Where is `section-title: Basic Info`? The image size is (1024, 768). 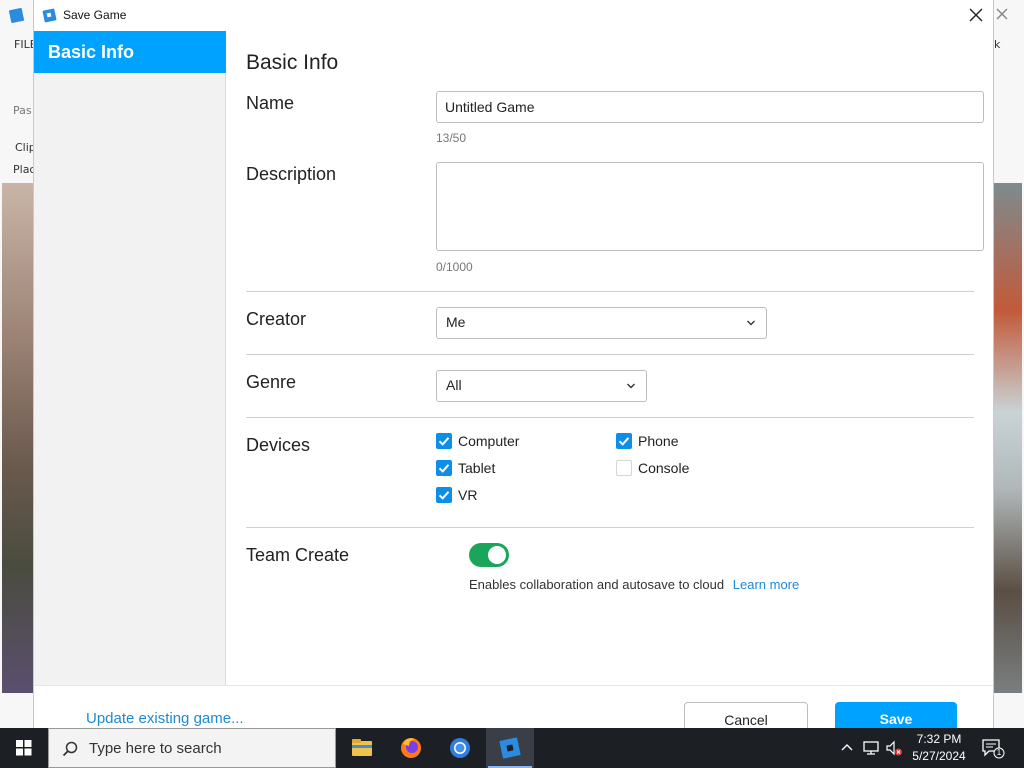
section-title: Basic Info is located at coordinates (292, 62).